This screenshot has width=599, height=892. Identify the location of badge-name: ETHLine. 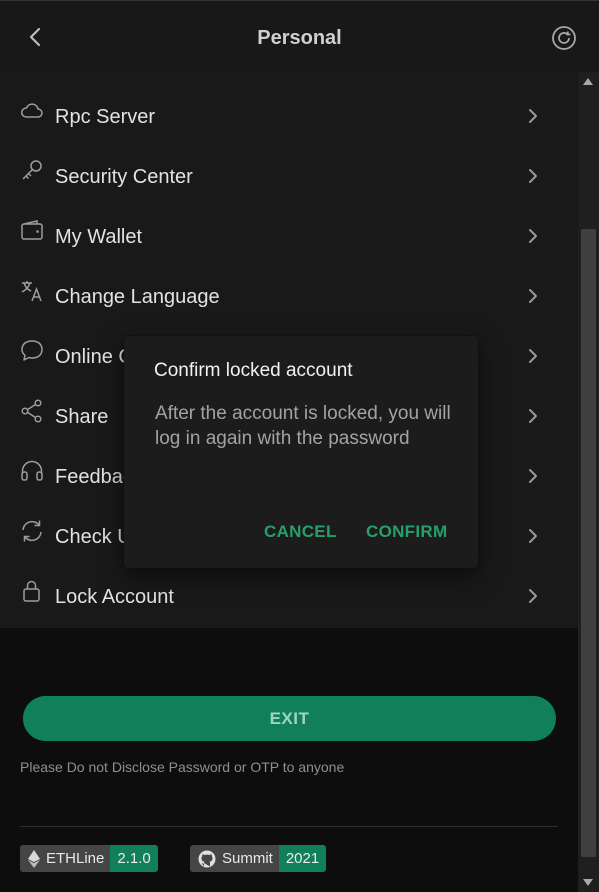
(75, 858).